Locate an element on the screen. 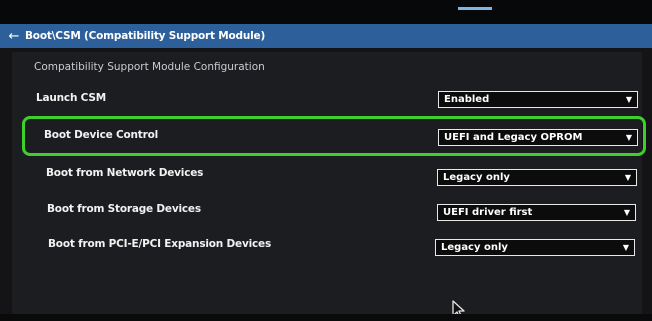 The height and width of the screenshot is (321, 652). setting-label-pci-expansion-devices: Boot from PCI-E/PCI Expansion Devices is located at coordinates (159, 244).